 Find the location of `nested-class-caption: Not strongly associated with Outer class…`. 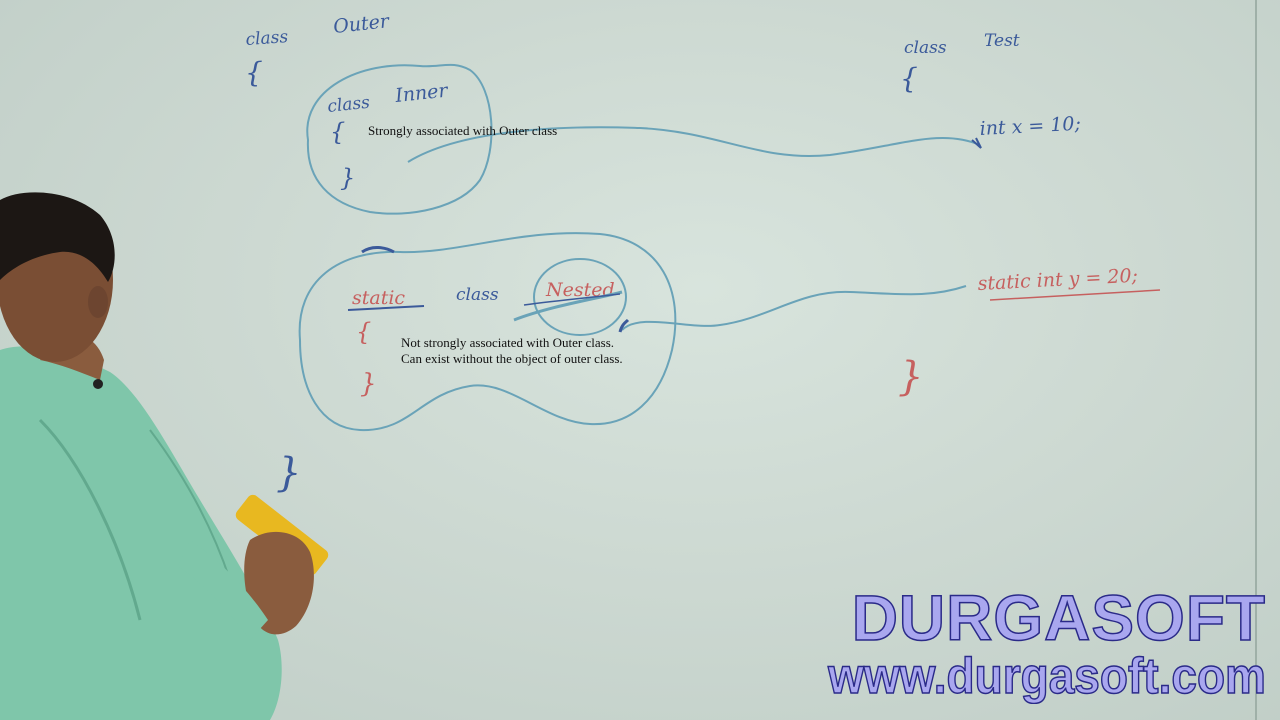

nested-class-caption: Not strongly associated with Outer class… is located at coordinates (512, 351).